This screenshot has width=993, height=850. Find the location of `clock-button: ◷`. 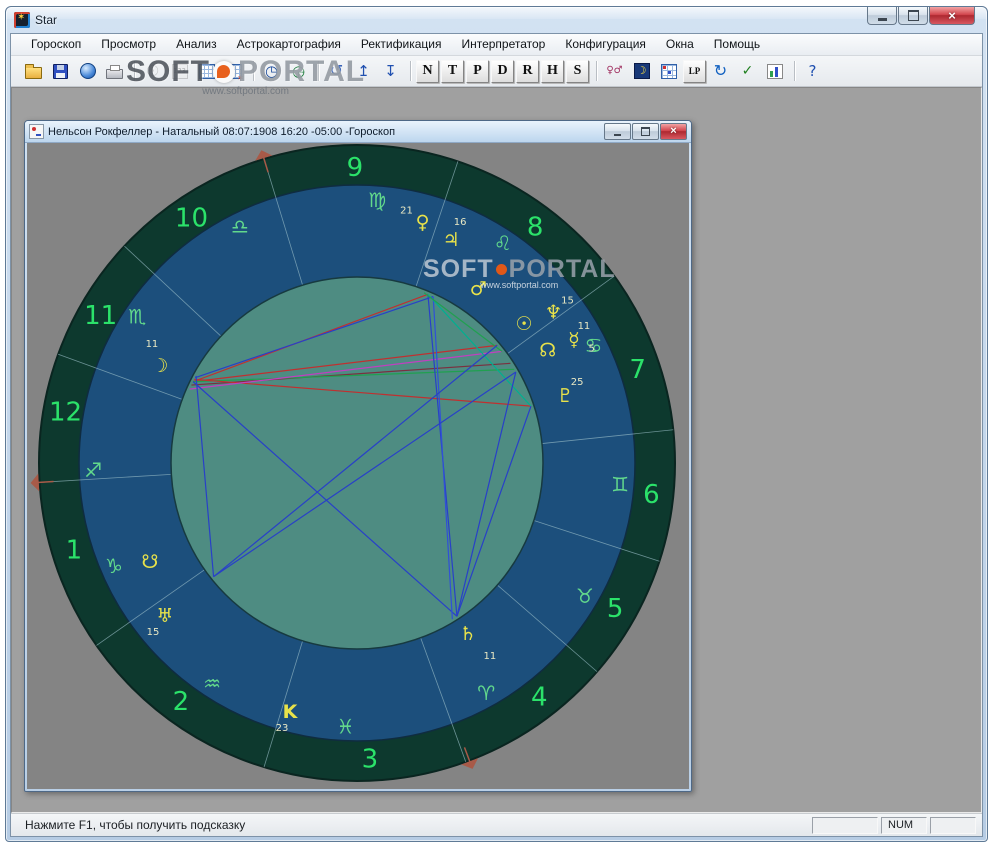

clock-button: ◷ is located at coordinates (271, 71).